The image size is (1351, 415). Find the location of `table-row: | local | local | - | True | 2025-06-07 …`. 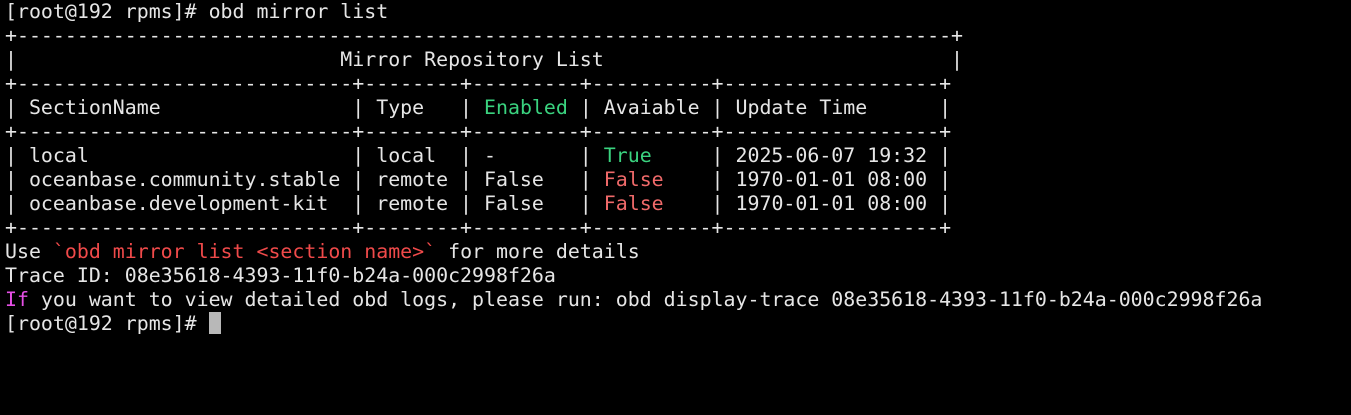

table-row: | local | local | - | True | 2025-06-07 … is located at coordinates (678, 156).